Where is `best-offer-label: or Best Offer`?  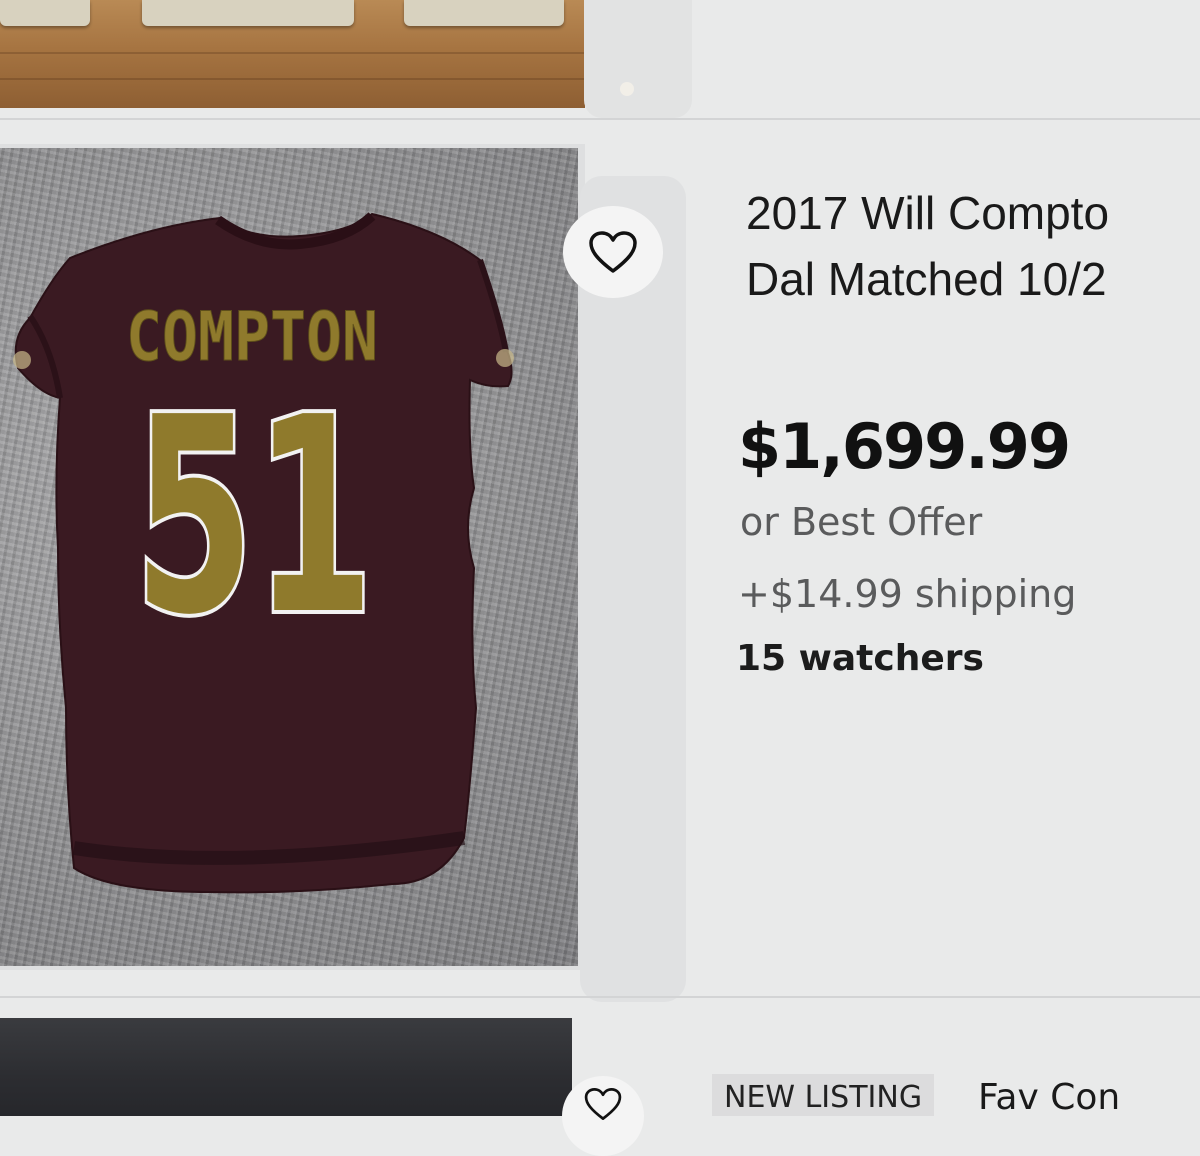
best-offer-label: or Best Offer is located at coordinates (861, 522).